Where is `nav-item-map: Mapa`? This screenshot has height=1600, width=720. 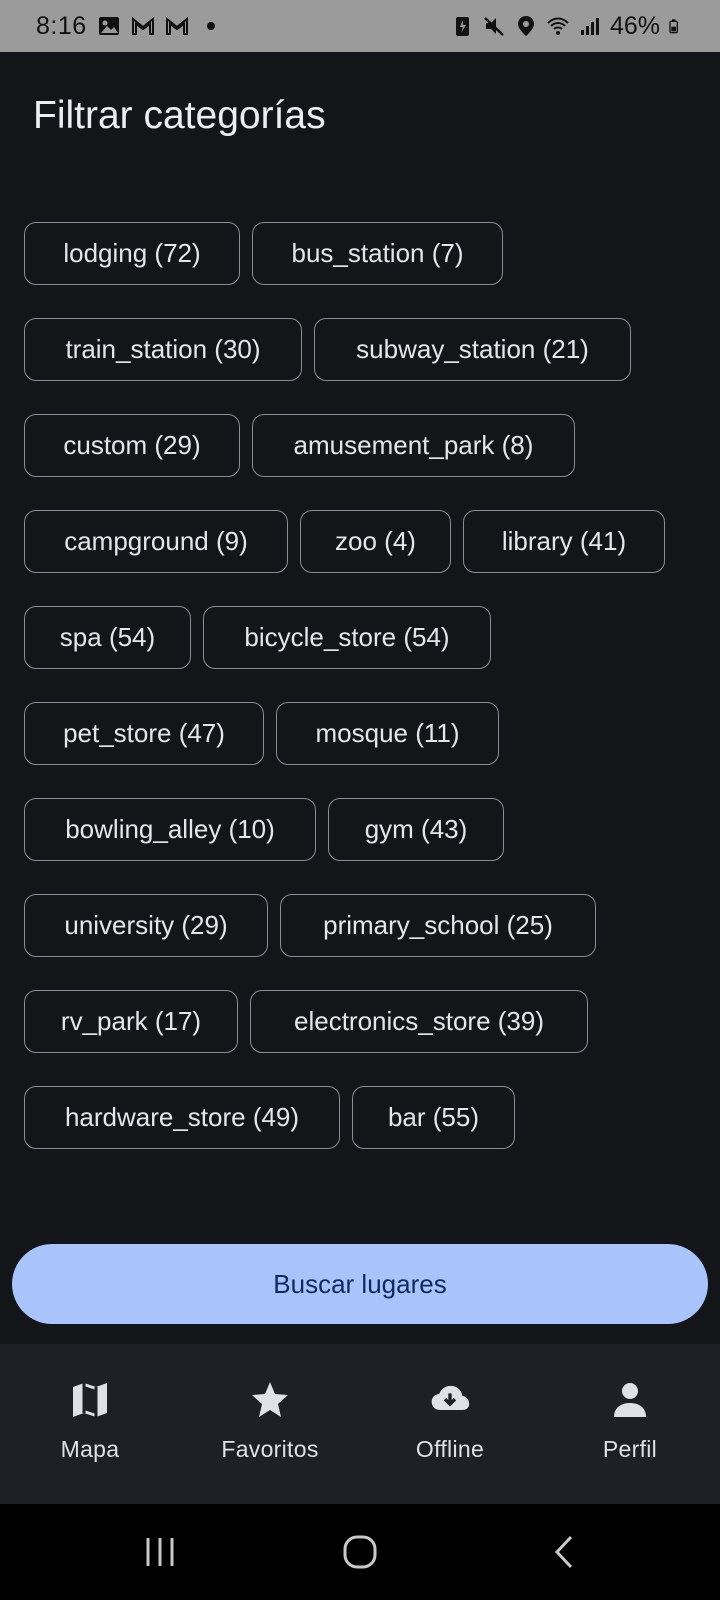
nav-item-map: Mapa is located at coordinates (90, 1424).